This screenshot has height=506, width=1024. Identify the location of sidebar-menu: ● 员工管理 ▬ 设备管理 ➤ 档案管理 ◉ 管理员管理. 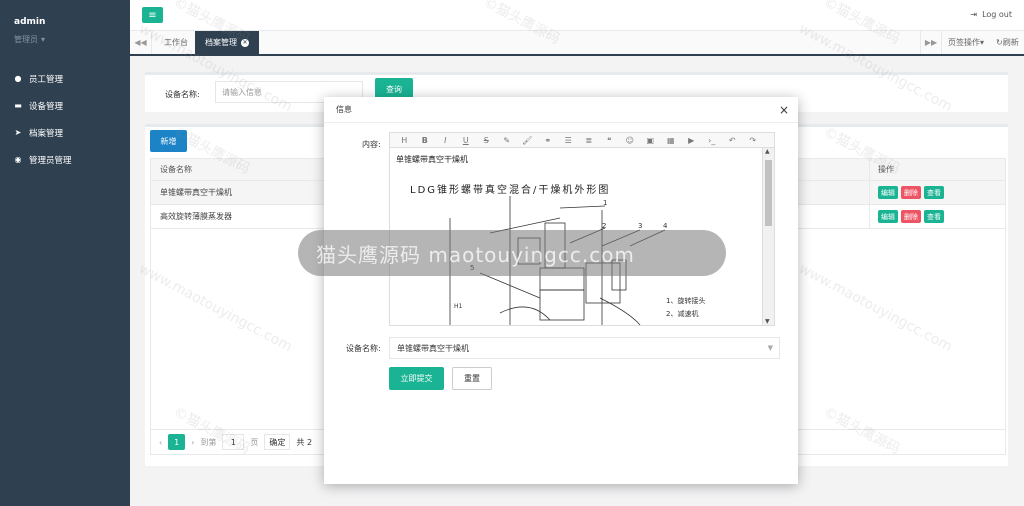
(65, 119).